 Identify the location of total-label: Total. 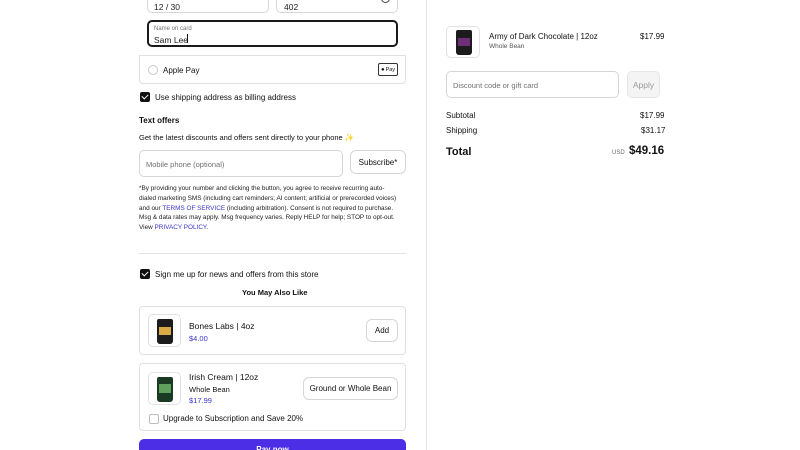
(459, 152).